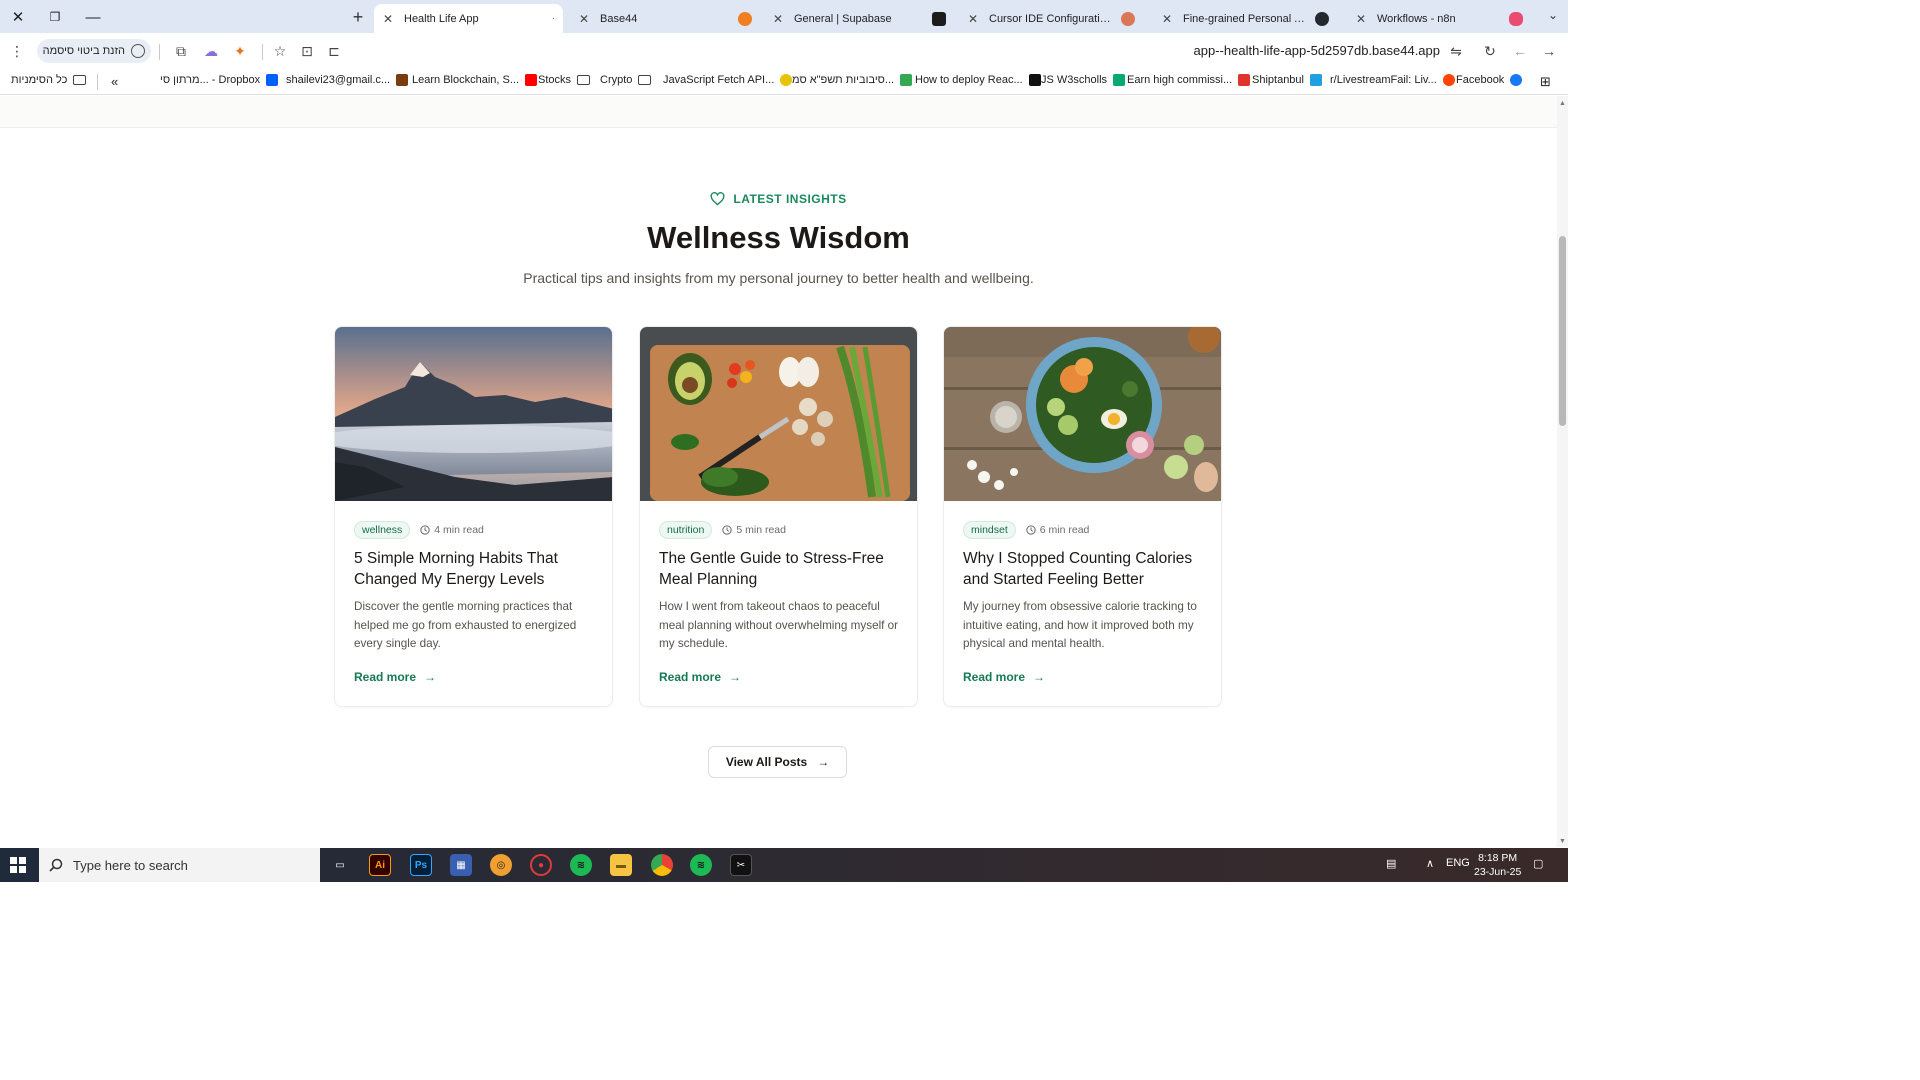 This screenshot has width=1920, height=1080. What do you see at coordinates (1439, 18) in the screenshot?
I see `tab-n8n: ✕ Workflows - n8n` at bounding box center [1439, 18].